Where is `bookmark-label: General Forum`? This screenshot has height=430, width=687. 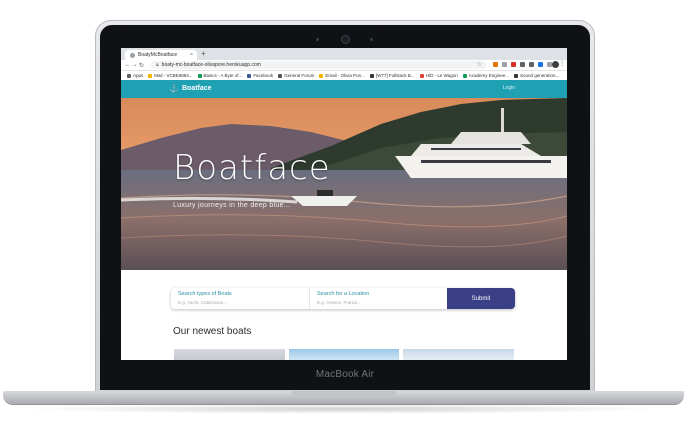 bookmark-label: General Forum is located at coordinates (299, 75).